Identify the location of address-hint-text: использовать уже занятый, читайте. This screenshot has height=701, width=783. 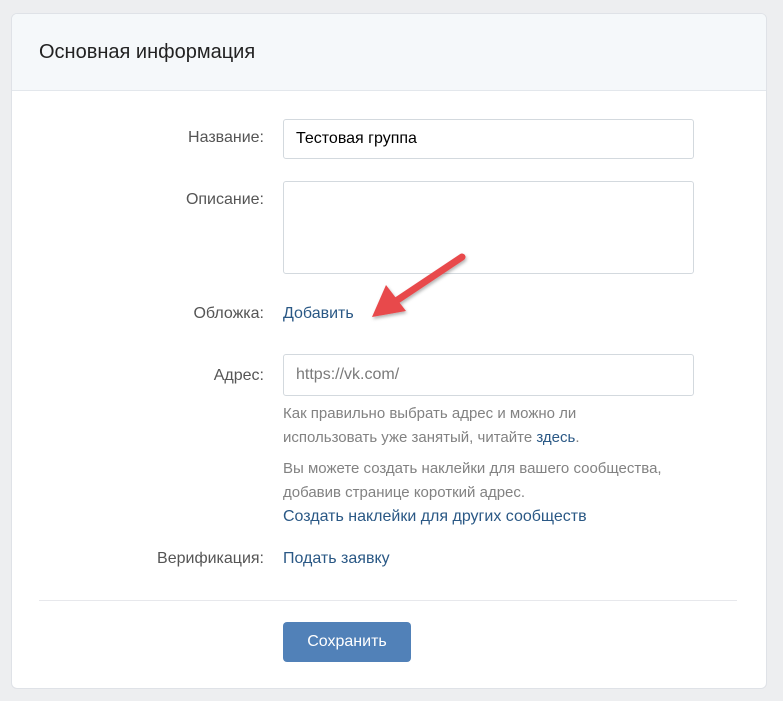
(410, 437).